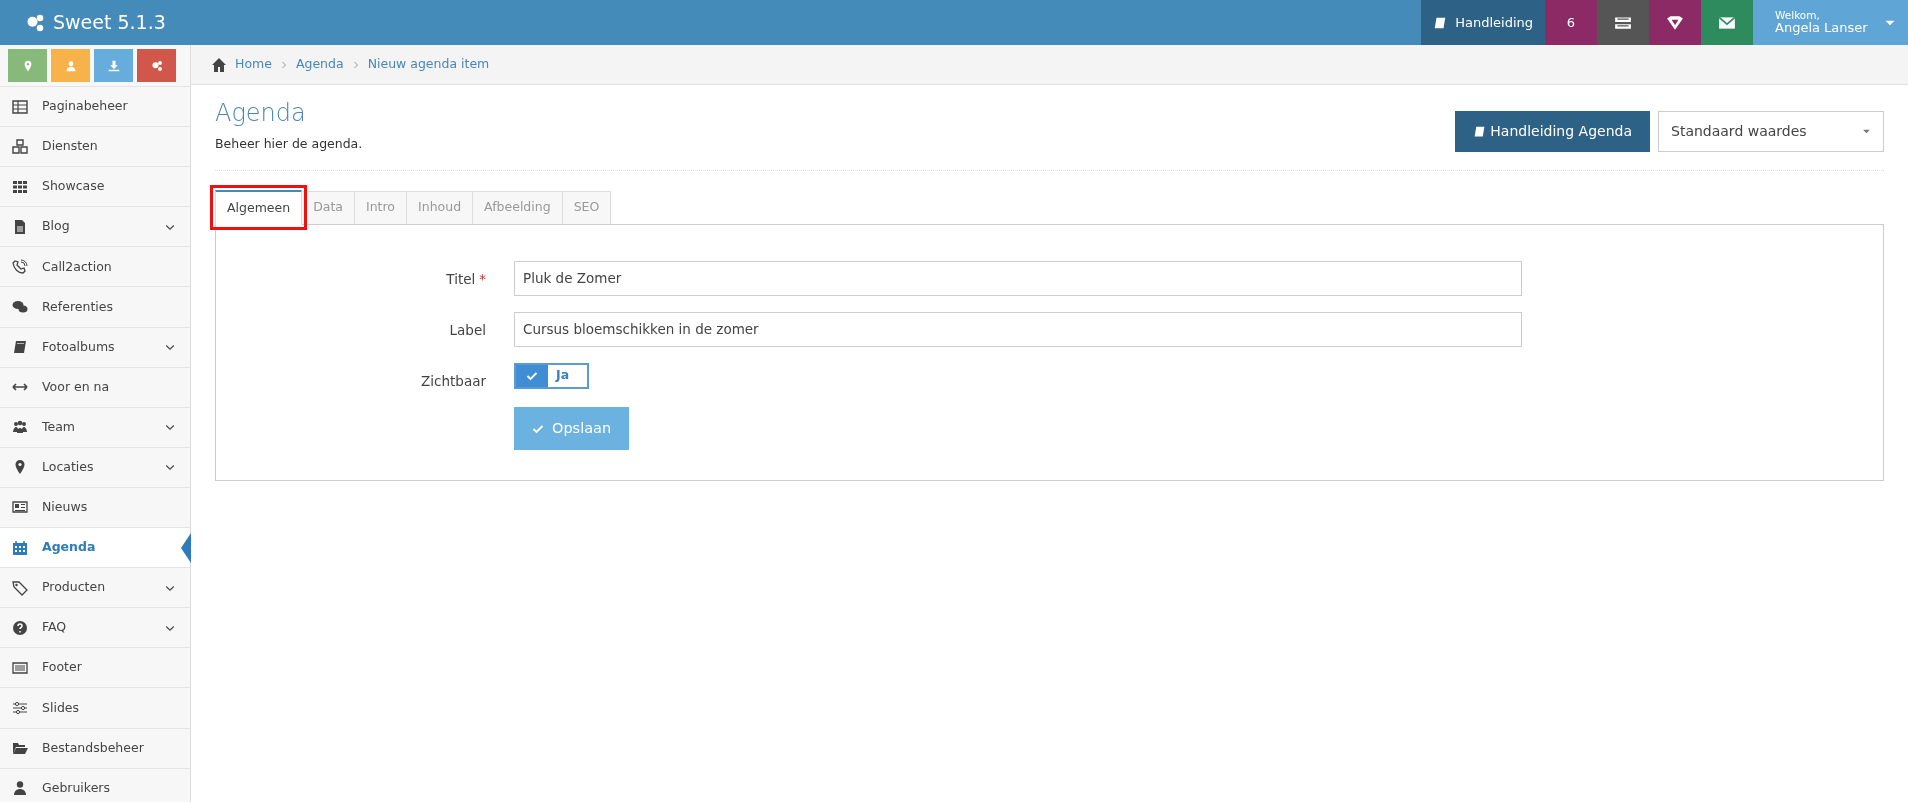 Image resolution: width=1908 pixels, height=802 pixels. Describe the element at coordinates (20, 146) in the screenshot. I see `cubes-icon` at that location.